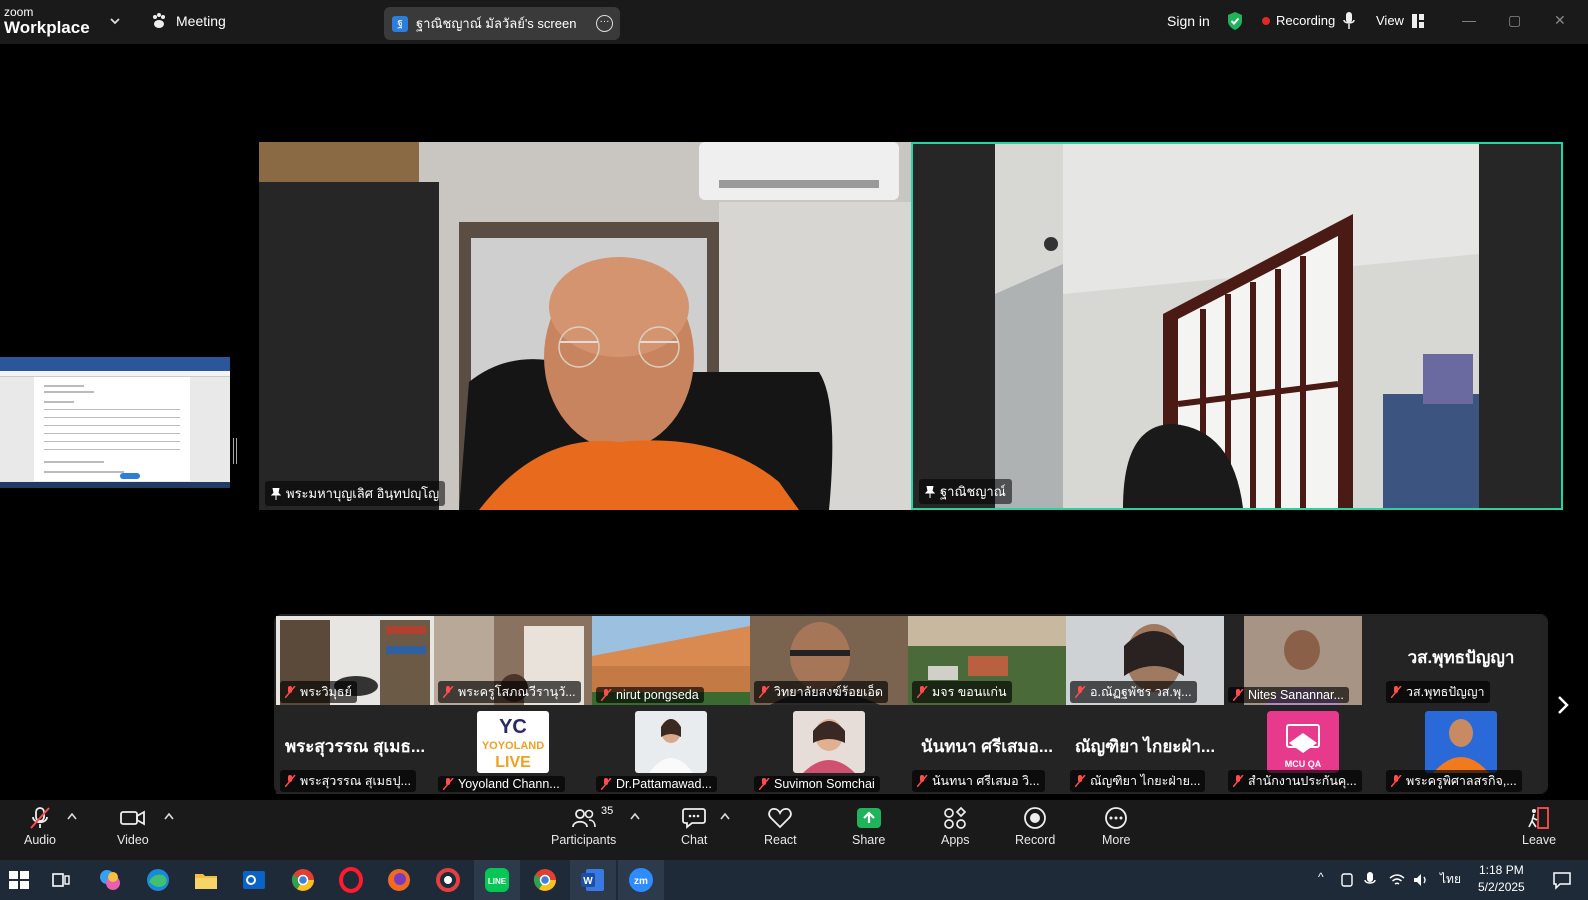 Image resolution: width=1588 pixels, height=900 pixels. What do you see at coordinates (868, 826) in the screenshot?
I see `share-button: Share` at bounding box center [868, 826].